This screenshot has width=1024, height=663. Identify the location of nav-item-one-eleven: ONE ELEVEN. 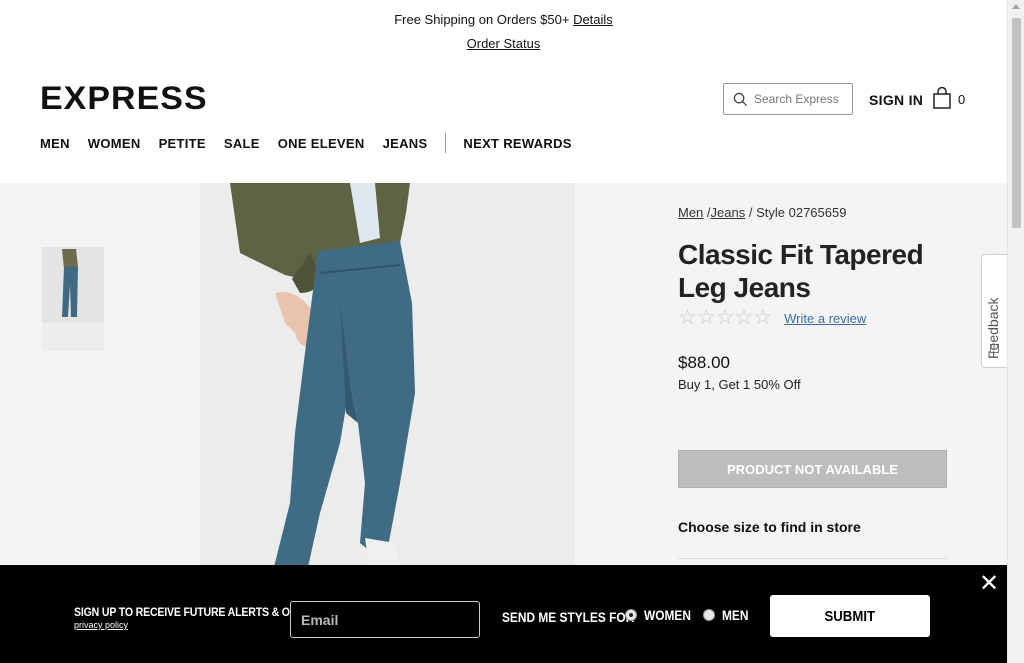
(321, 143).